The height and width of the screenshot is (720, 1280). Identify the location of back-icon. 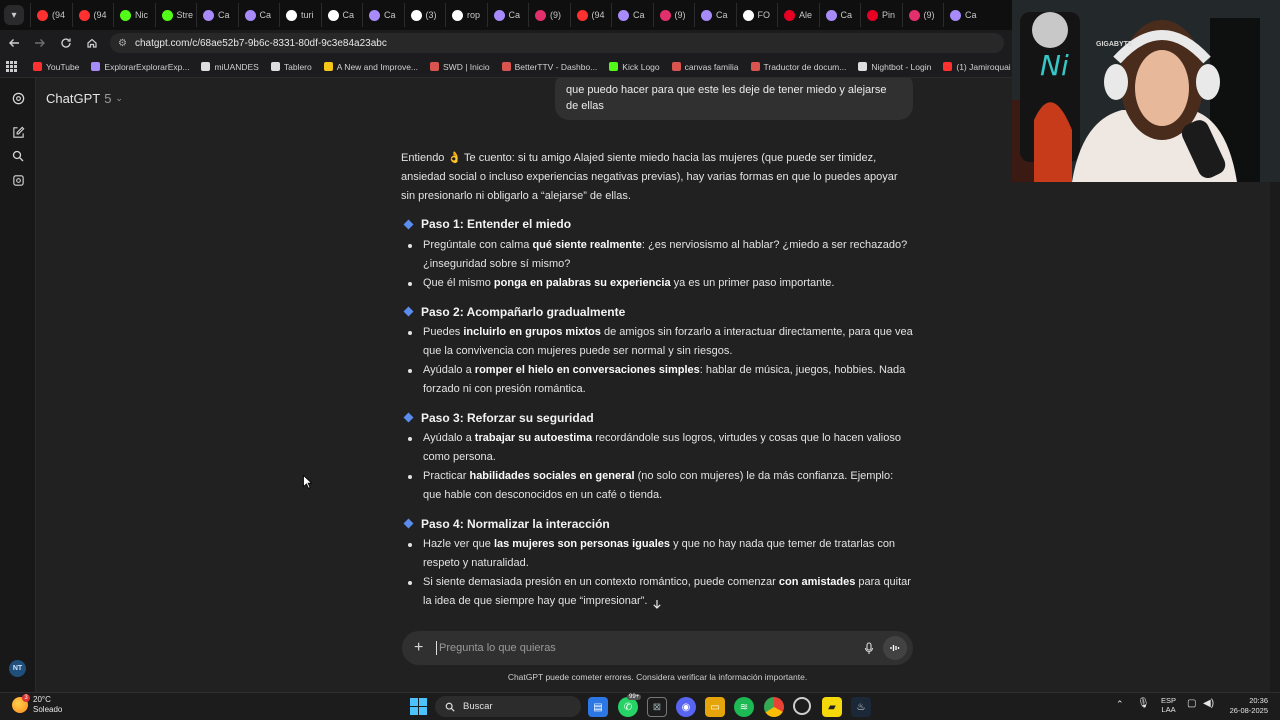
(14, 43).